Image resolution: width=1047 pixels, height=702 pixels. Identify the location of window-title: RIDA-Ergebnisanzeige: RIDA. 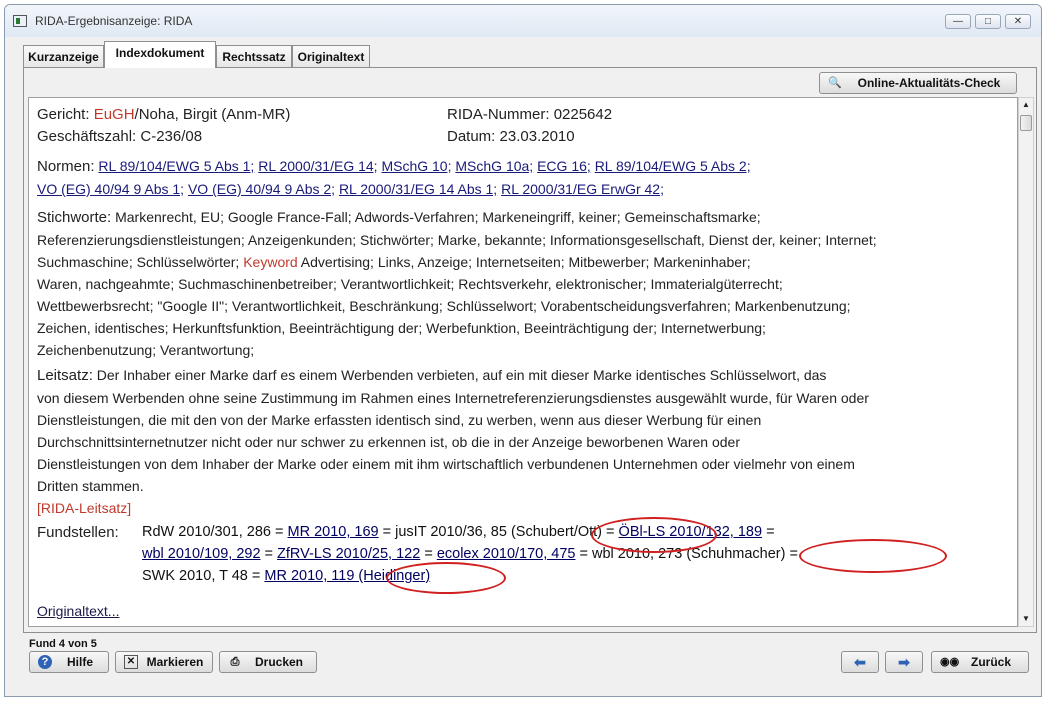
(114, 21).